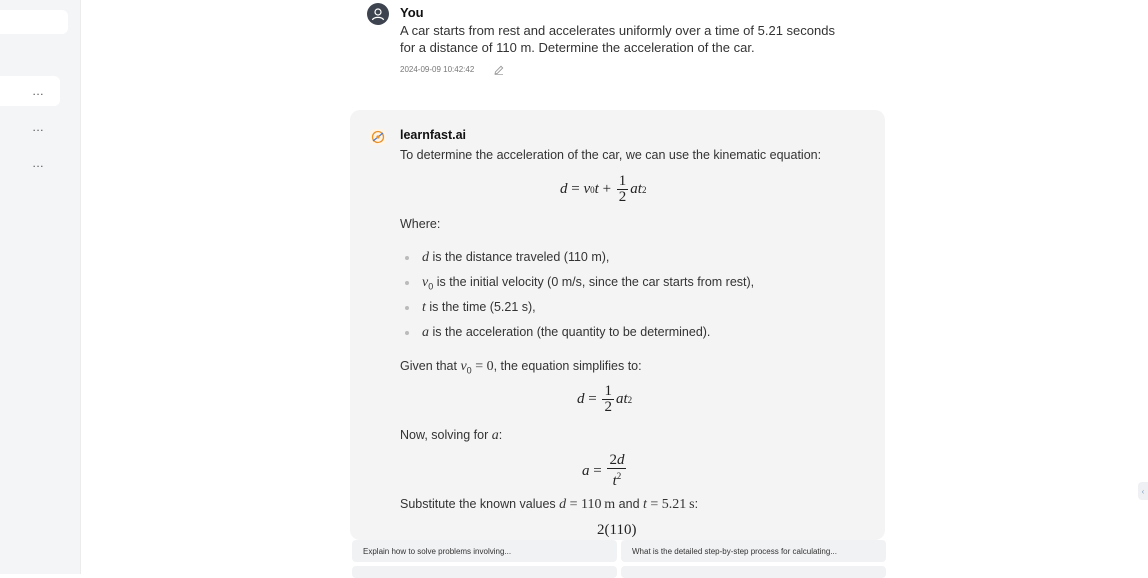 Image resolution: width=1148 pixels, height=578 pixels. What do you see at coordinates (34, 22) in the screenshot?
I see `sidebar-search` at bounding box center [34, 22].